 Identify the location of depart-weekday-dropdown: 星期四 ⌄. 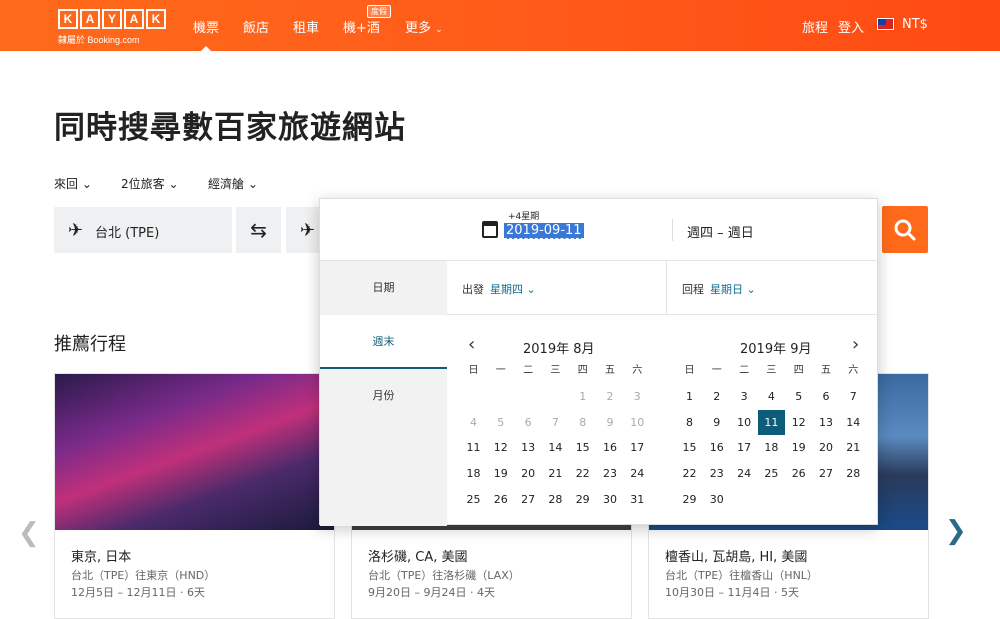
(513, 289).